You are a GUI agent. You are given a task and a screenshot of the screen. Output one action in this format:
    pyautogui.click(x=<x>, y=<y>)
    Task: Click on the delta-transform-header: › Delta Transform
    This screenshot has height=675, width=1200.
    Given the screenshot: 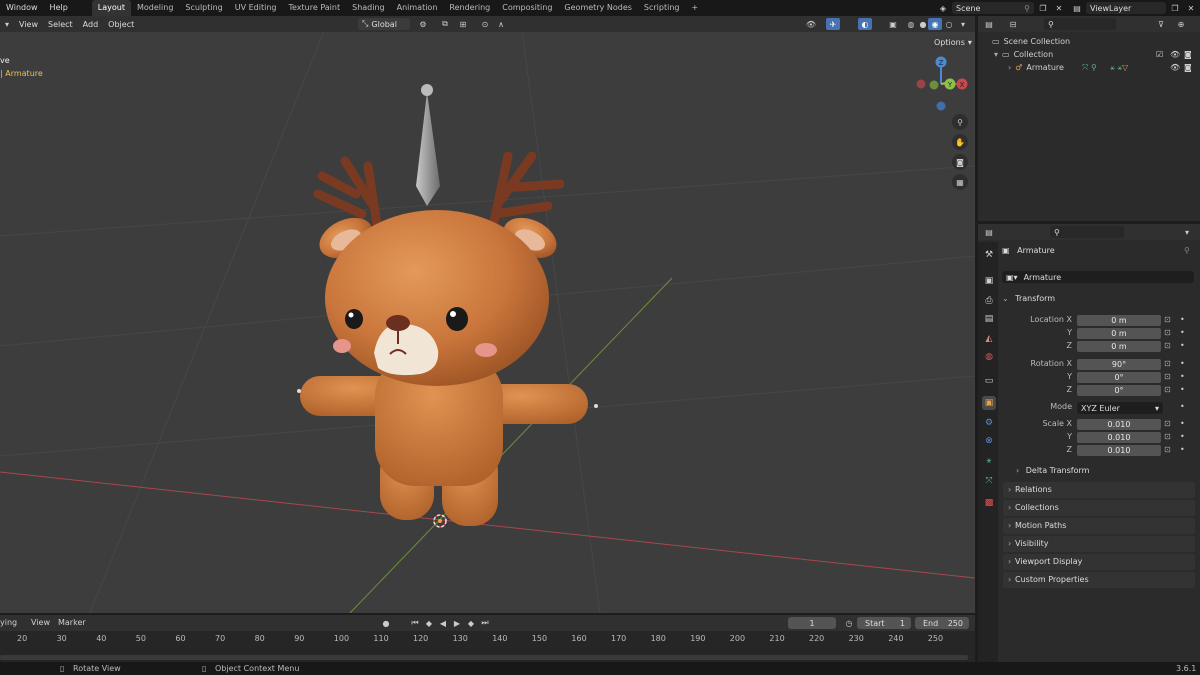 What is the action you would take?
    pyautogui.click(x=1052, y=470)
    